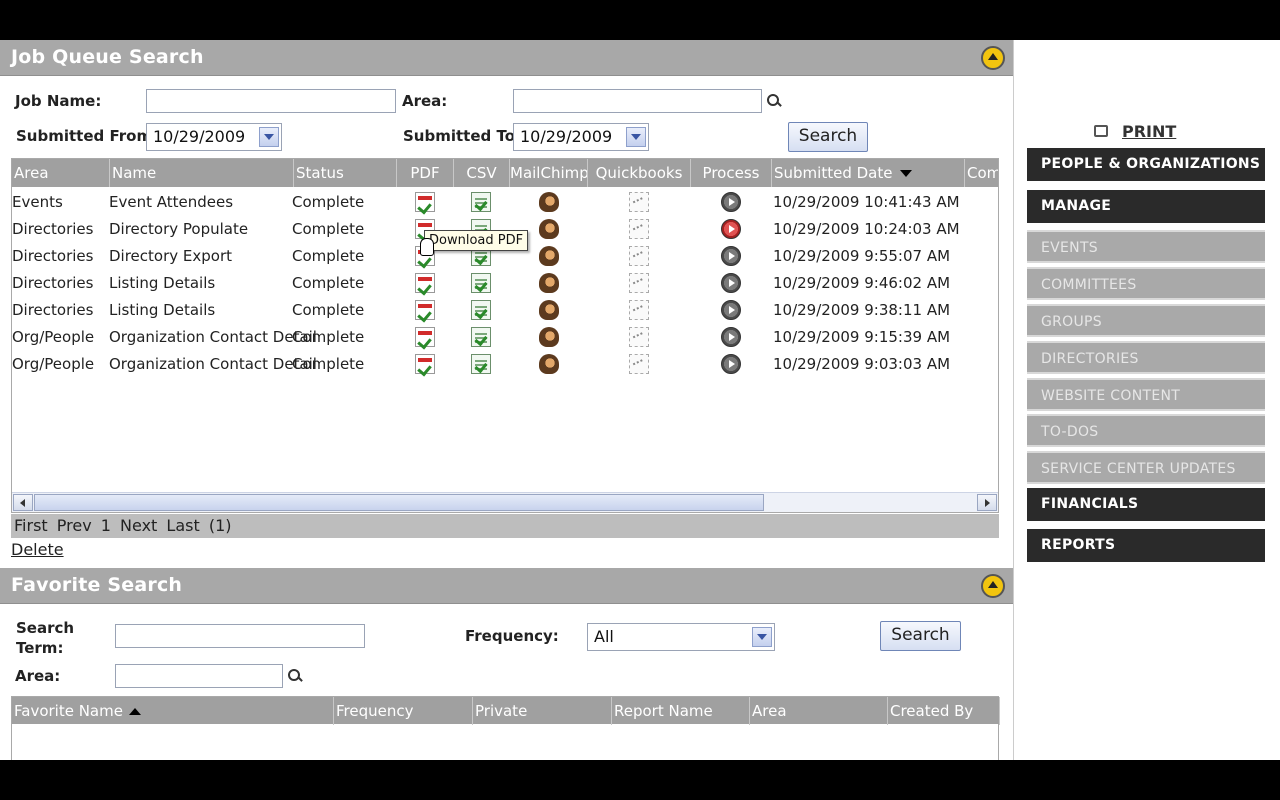 The height and width of the screenshot is (800, 1280). Describe the element at coordinates (981, 173) in the screenshot. I see `col-comments: Com` at that location.